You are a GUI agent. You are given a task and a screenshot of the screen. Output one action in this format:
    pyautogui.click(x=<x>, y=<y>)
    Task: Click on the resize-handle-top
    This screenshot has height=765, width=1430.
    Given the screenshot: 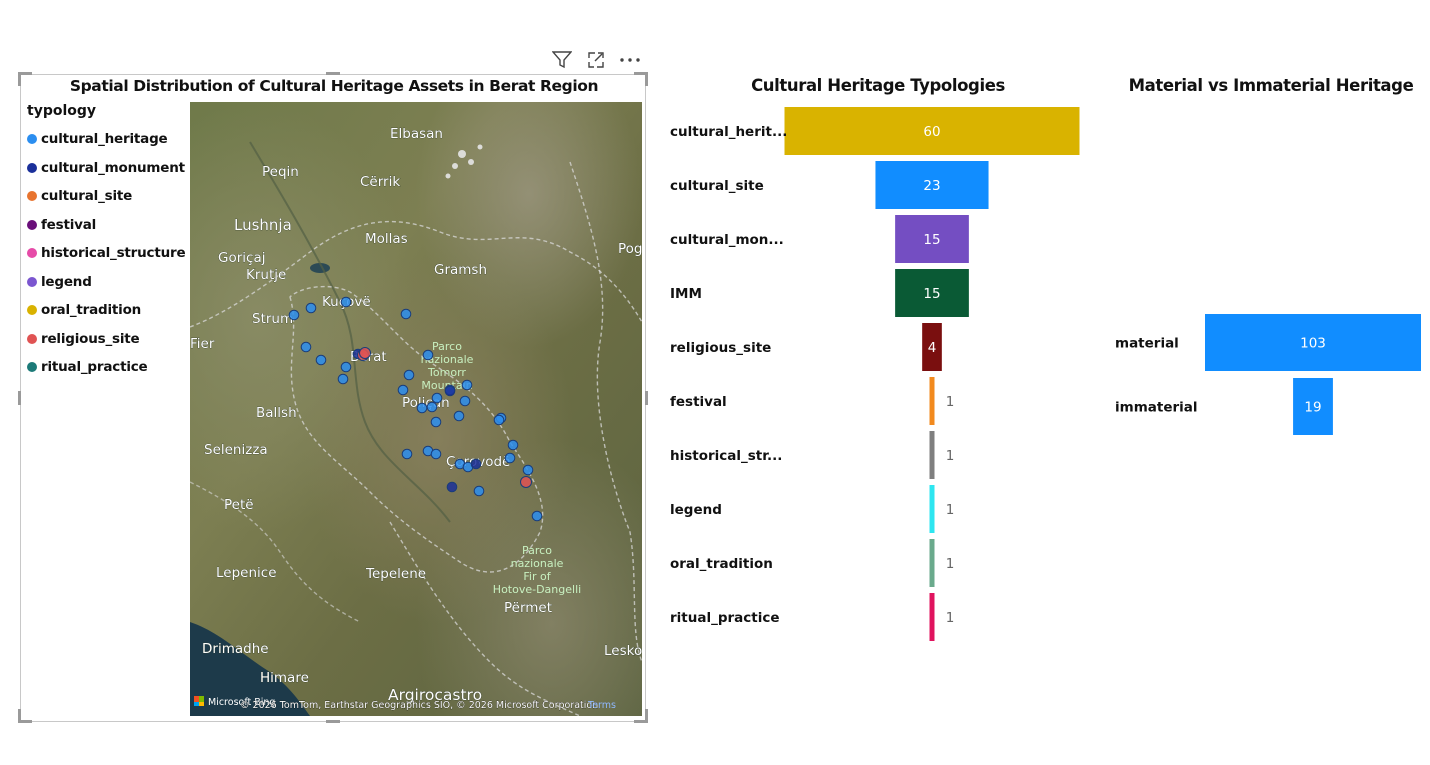 What is the action you would take?
    pyautogui.click(x=333, y=73)
    